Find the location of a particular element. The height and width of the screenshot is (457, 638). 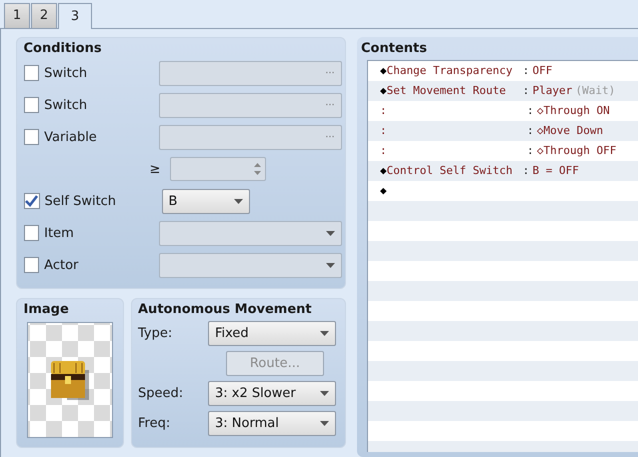

field-label: Freq: is located at coordinates (155, 423).